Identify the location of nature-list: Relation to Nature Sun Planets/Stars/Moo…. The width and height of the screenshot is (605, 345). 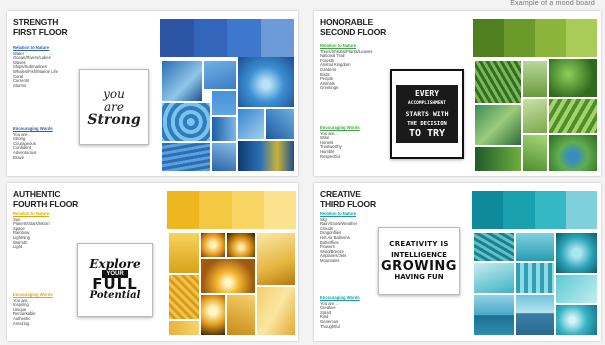
(31, 230).